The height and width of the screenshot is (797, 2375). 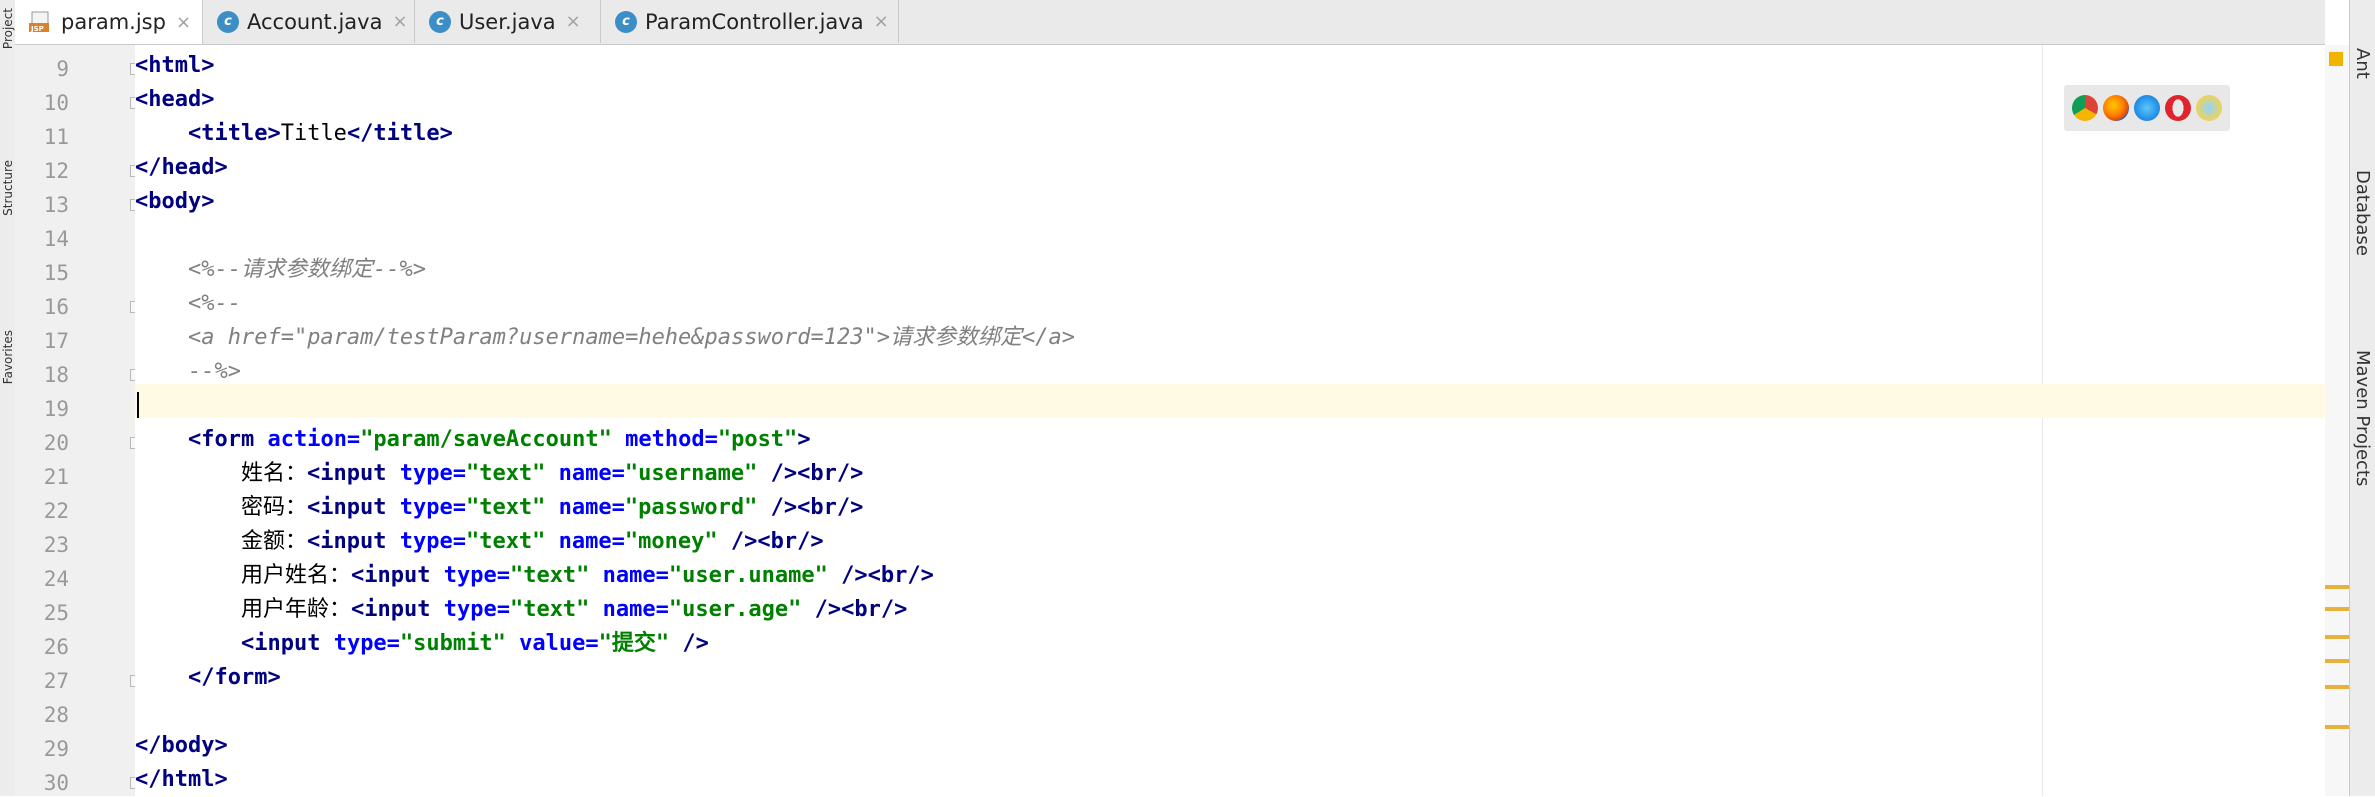 I want to click on tab-label: User.java, so click(x=507, y=21).